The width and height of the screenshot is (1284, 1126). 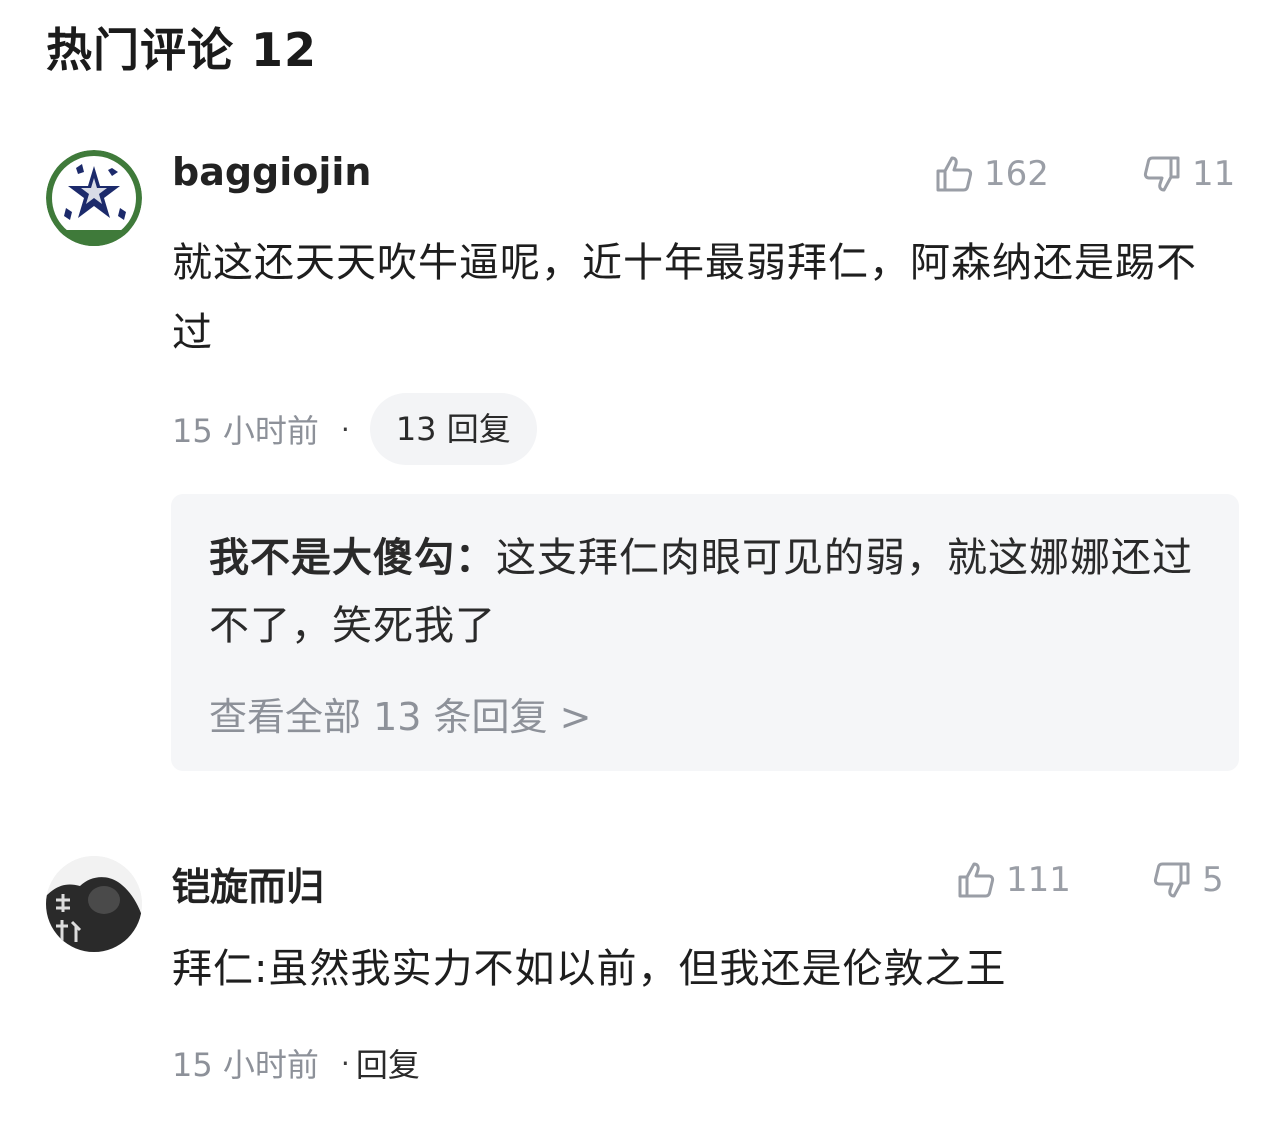 I want to click on dislike-button: 11, so click(x=1188, y=174).